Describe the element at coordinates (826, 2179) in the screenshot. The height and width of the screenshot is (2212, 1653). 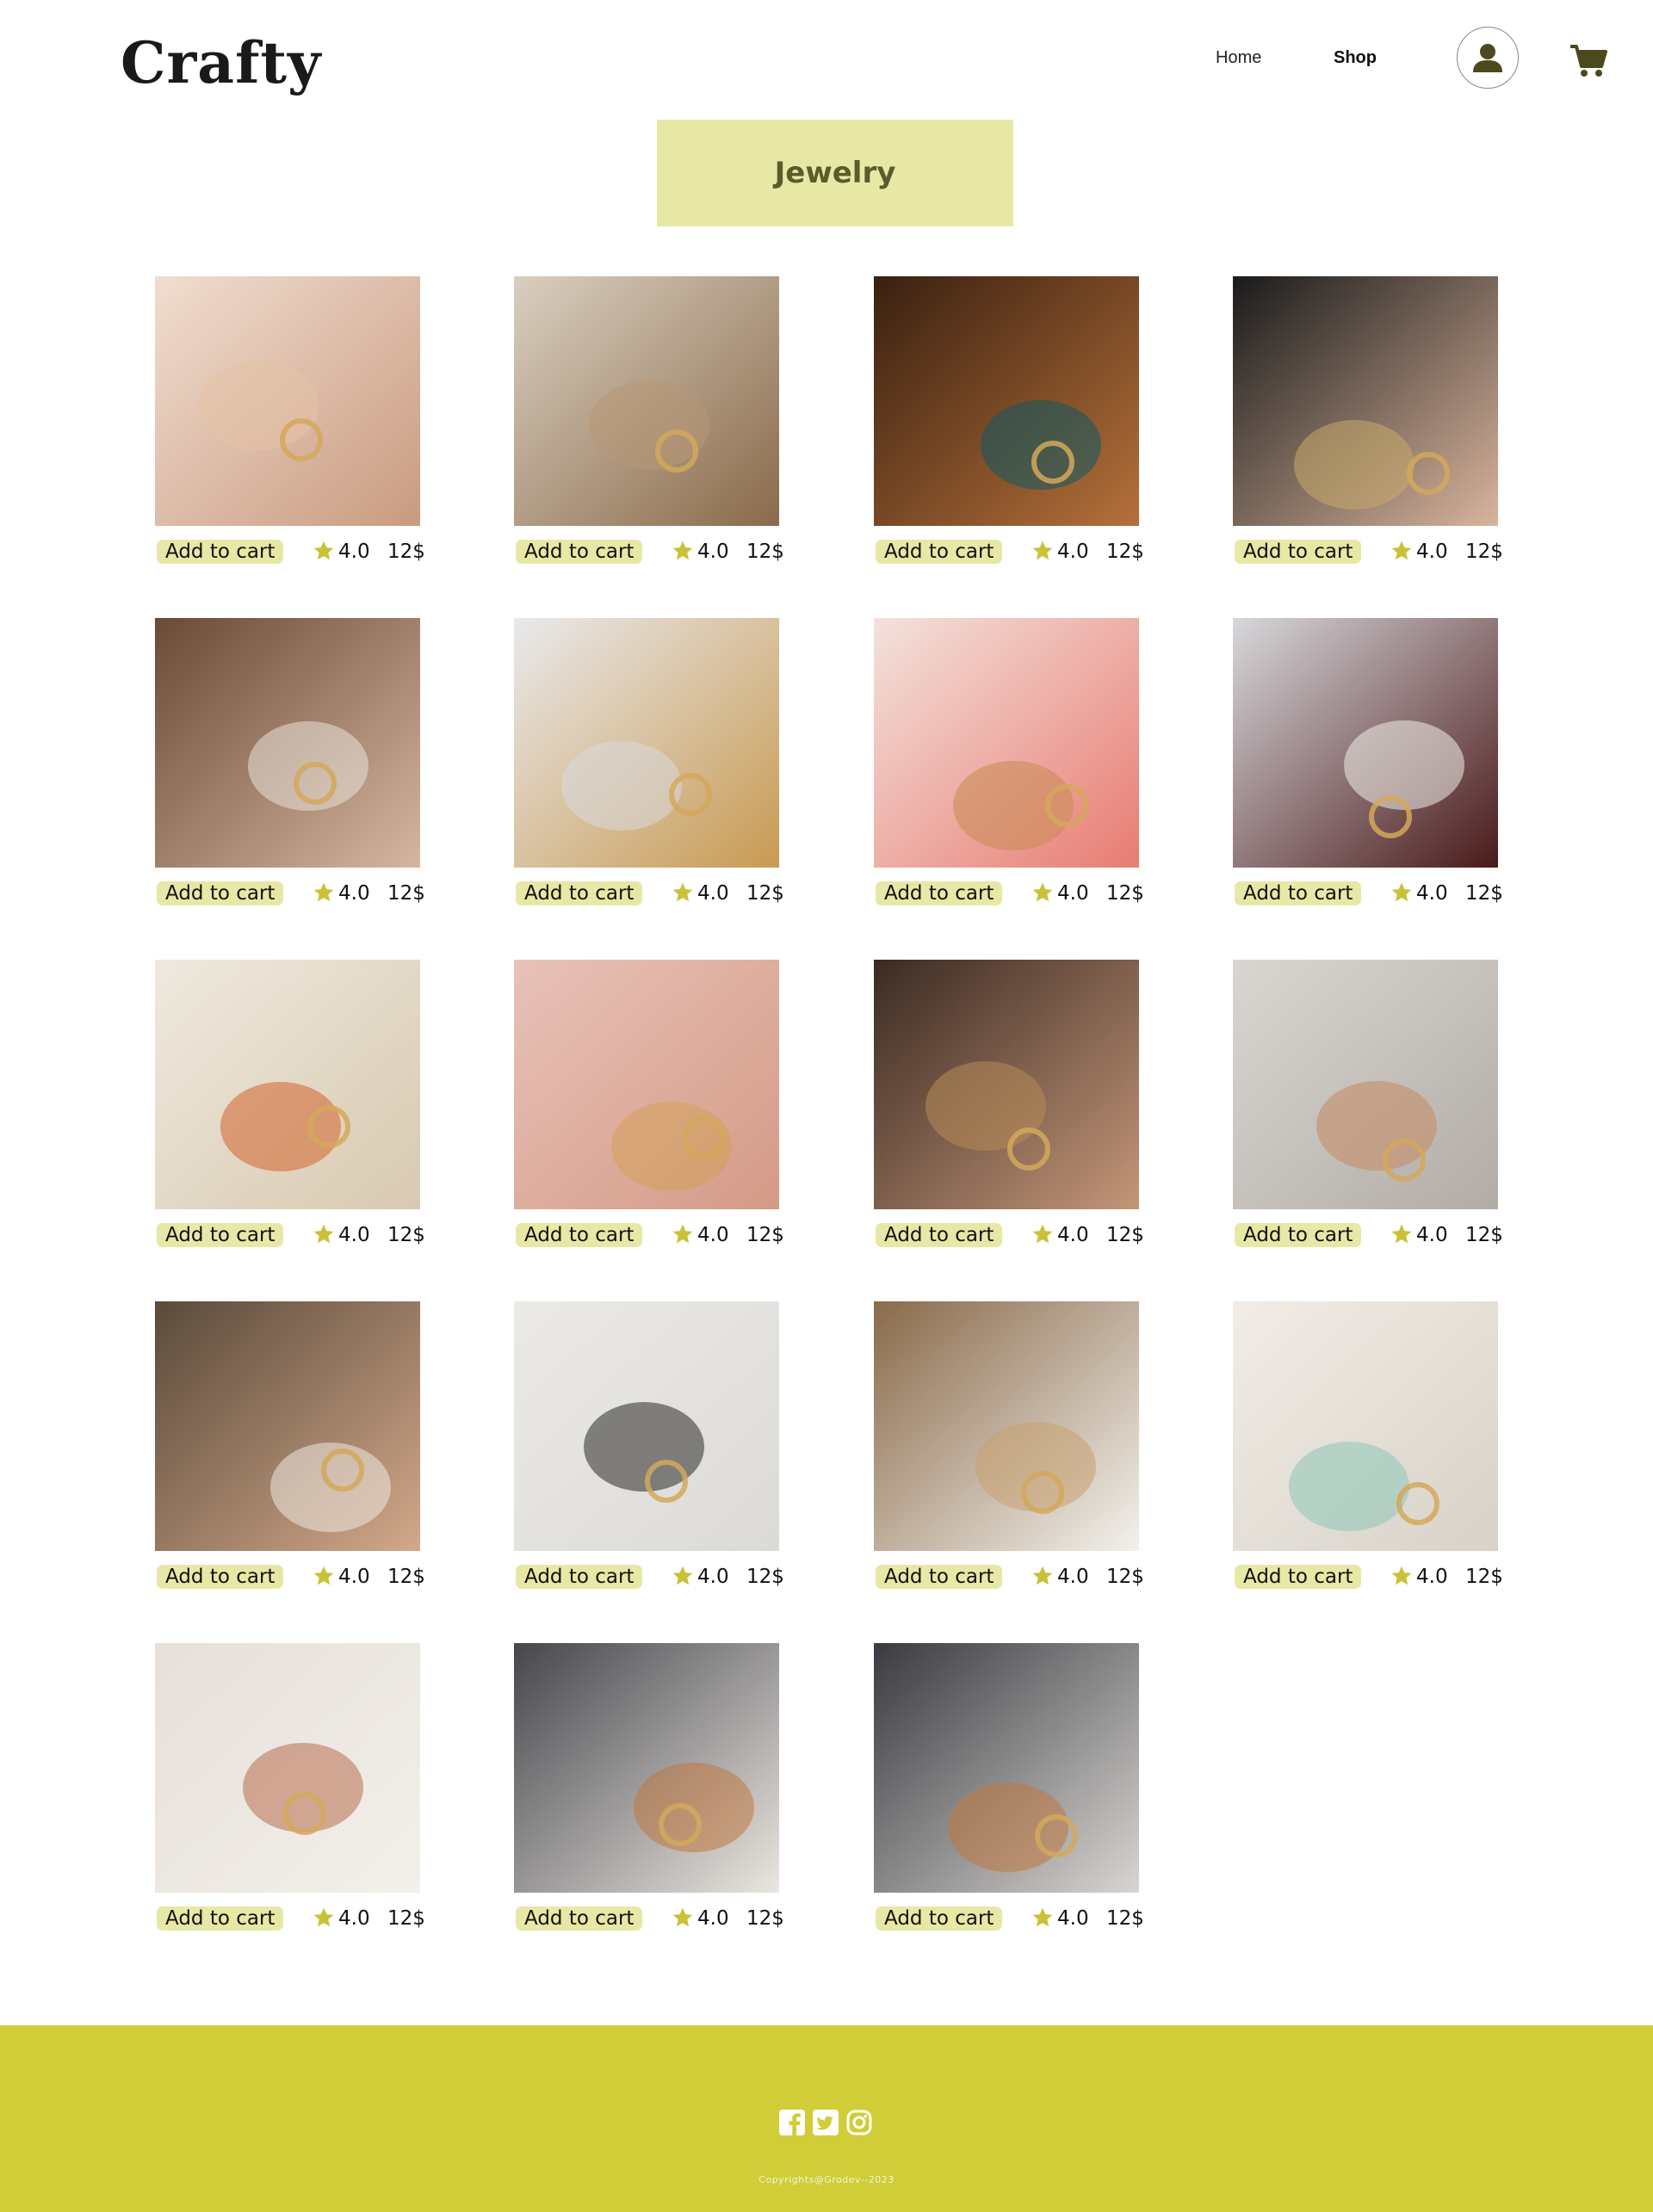
I see `copyright-text: Copyrights@Grodev--2023` at that location.